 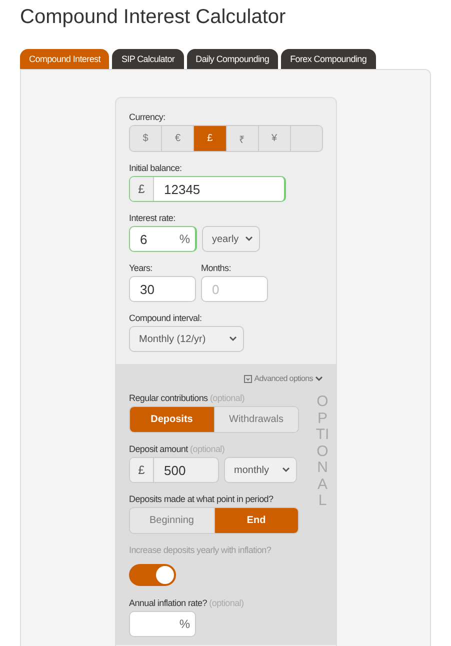 What do you see at coordinates (201, 499) in the screenshot?
I see `field-label: Deposits made at what point in period?` at bounding box center [201, 499].